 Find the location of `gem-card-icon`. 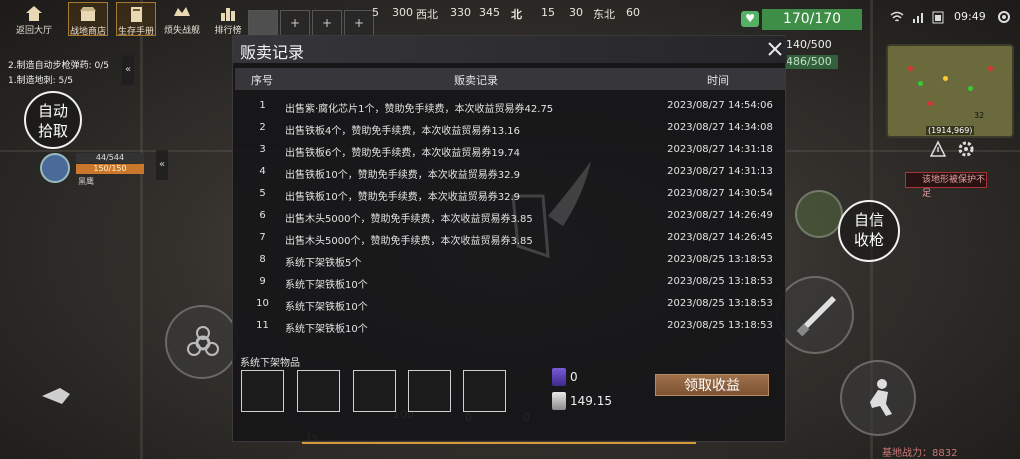

gem-card-icon is located at coordinates (559, 377).